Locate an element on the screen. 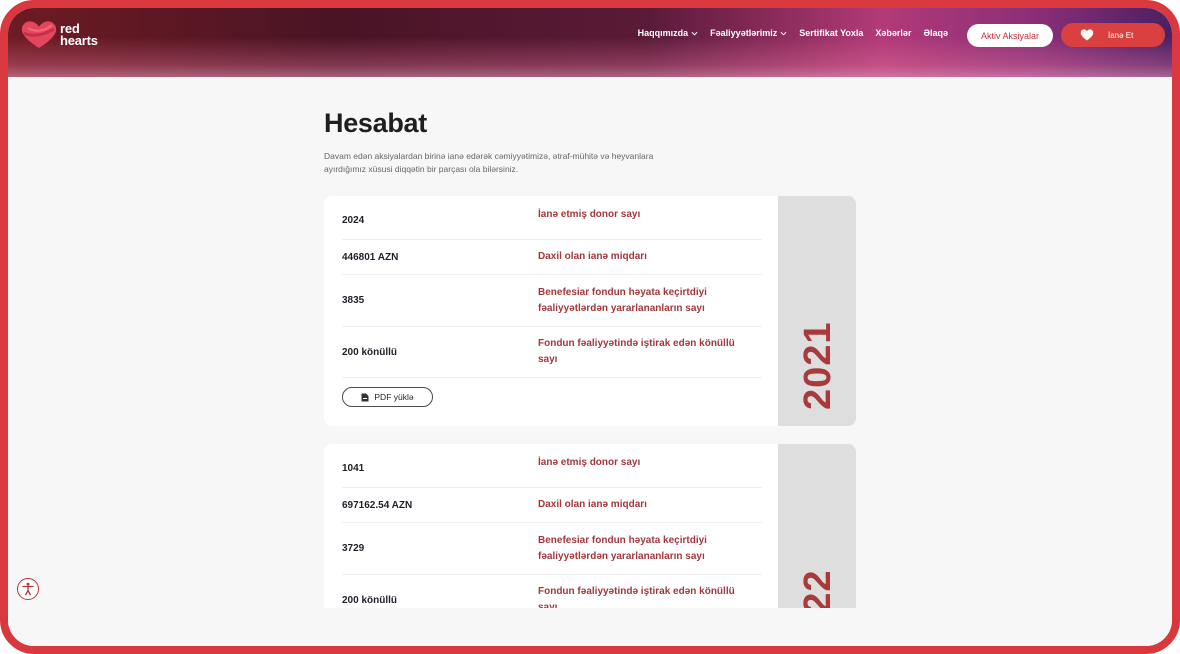 The width and height of the screenshot is (1180, 654). viewport-bottom is located at coordinates (590, 627).